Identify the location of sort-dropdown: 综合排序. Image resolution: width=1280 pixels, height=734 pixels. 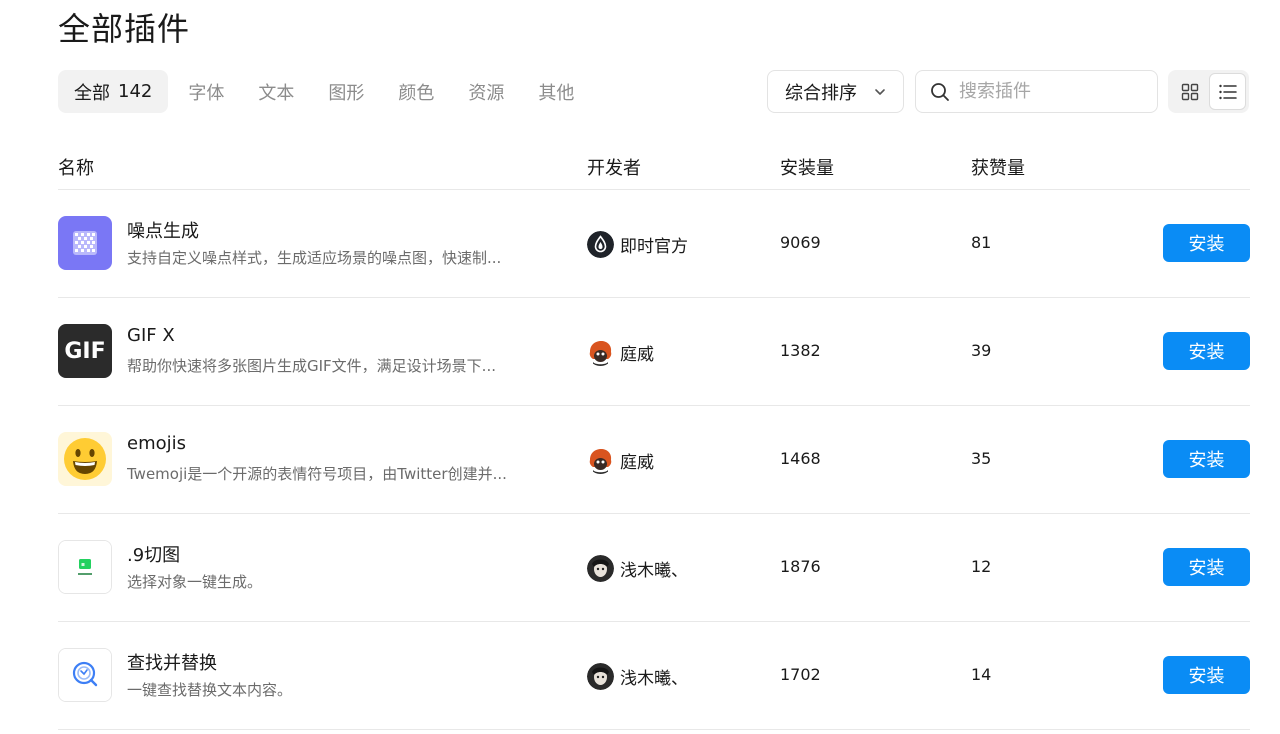
(835, 91).